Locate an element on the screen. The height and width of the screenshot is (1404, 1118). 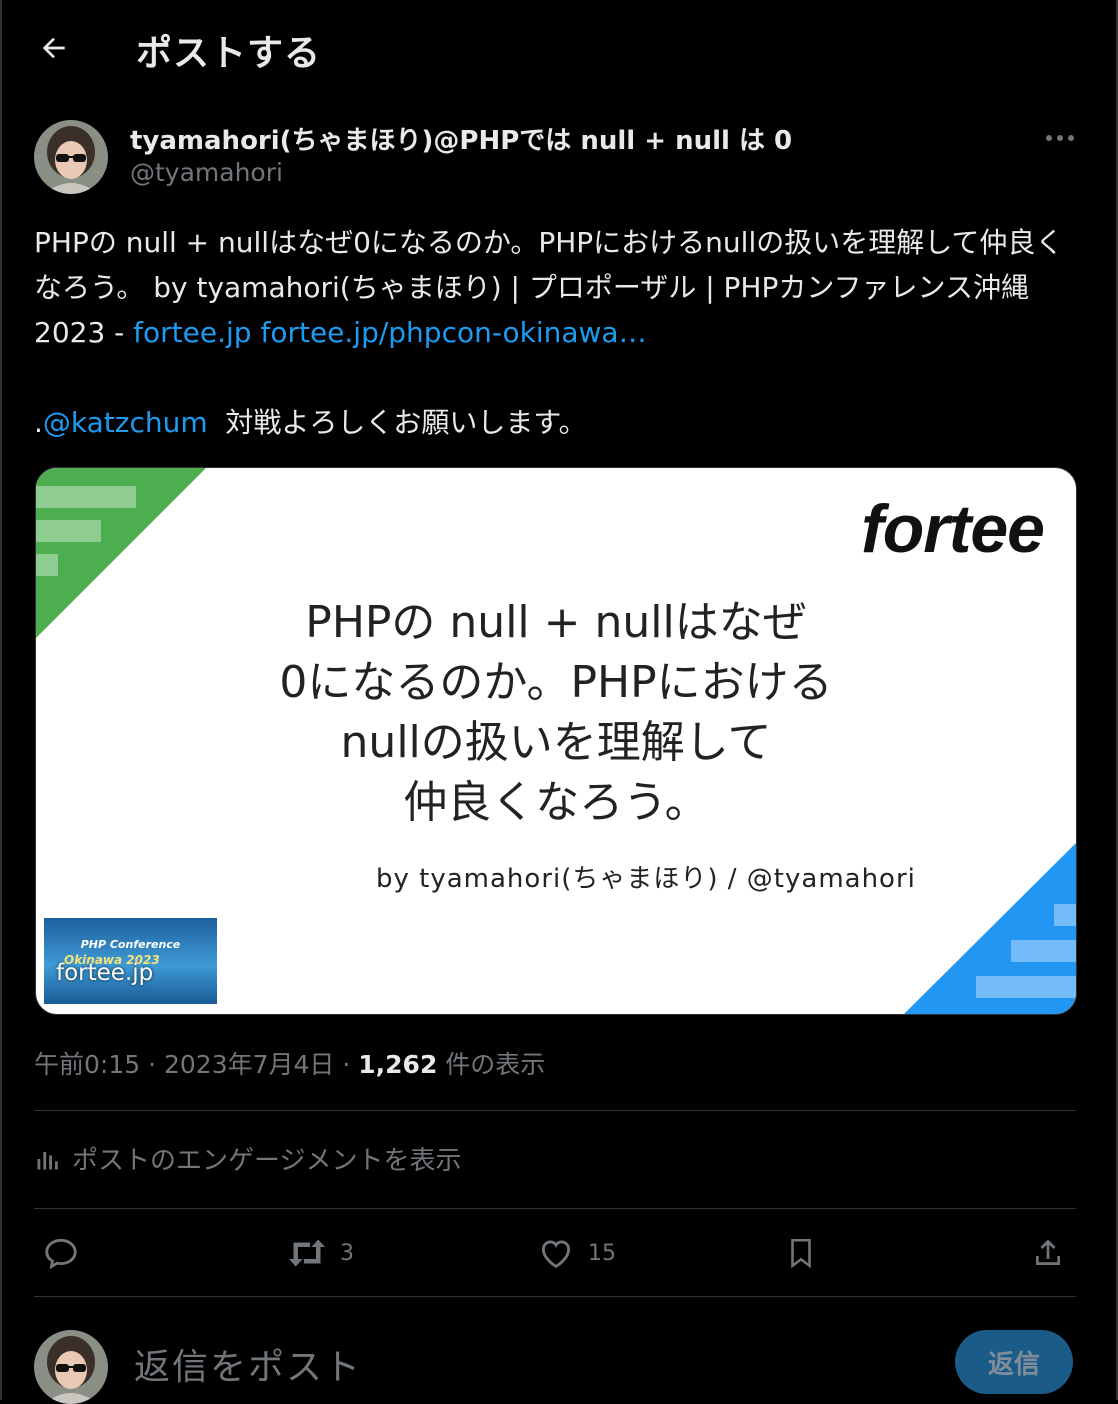
analytics-icon is located at coordinates (47, 1160).